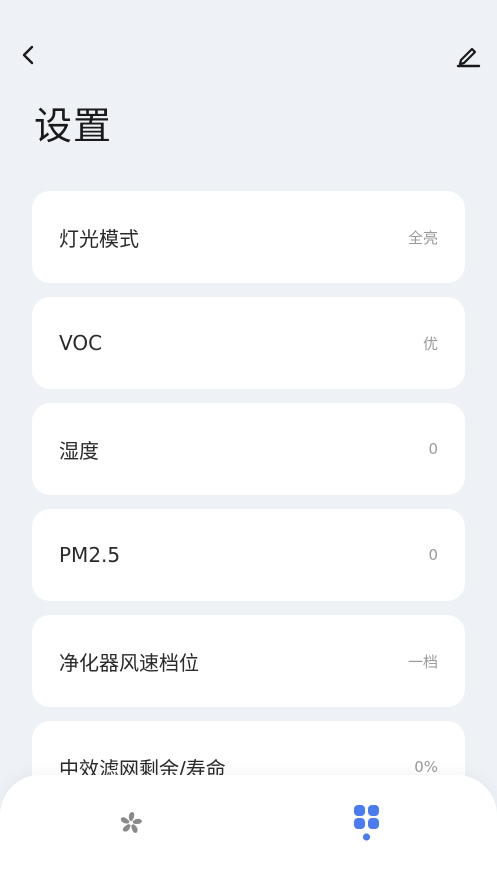  I want to click on setting-label: 湿度, so click(79, 450).